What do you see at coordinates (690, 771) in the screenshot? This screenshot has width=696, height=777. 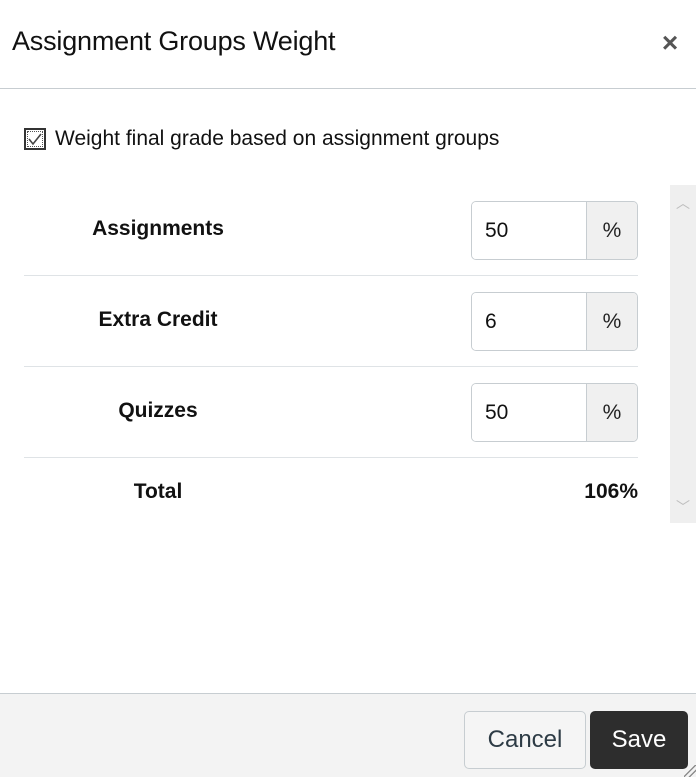 I see `resize-handle-icon` at bounding box center [690, 771].